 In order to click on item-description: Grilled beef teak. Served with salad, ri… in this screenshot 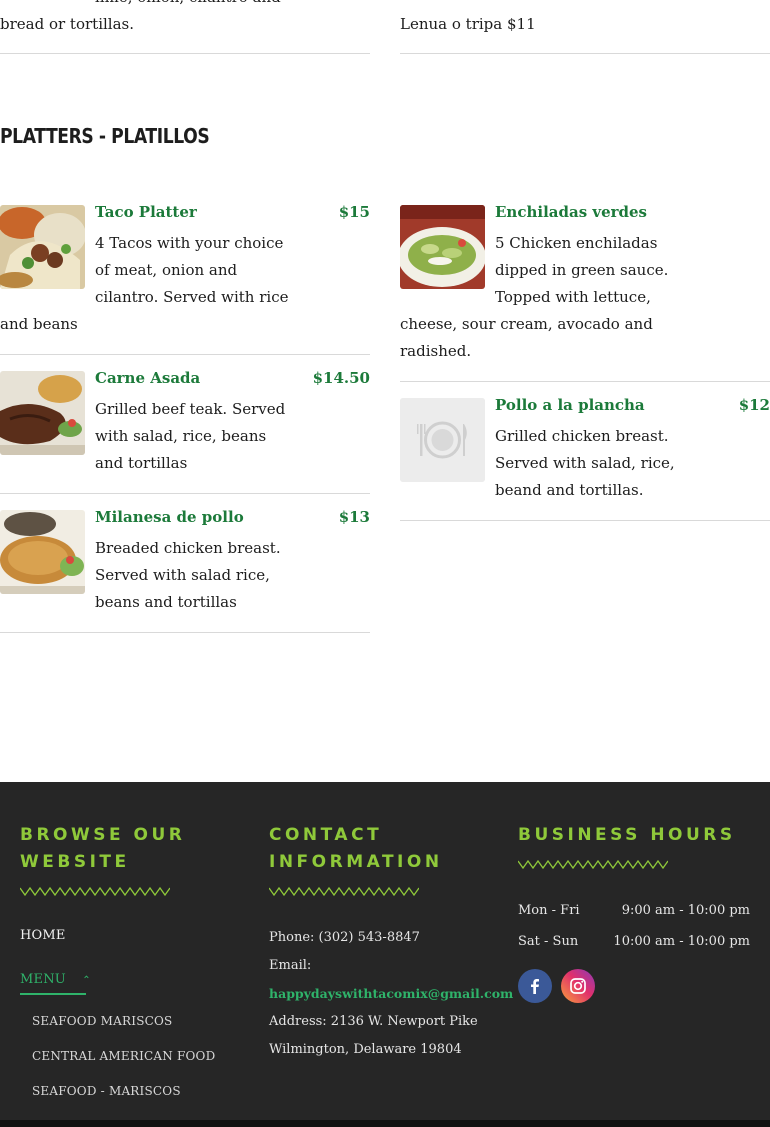, I will do `click(190, 436)`.